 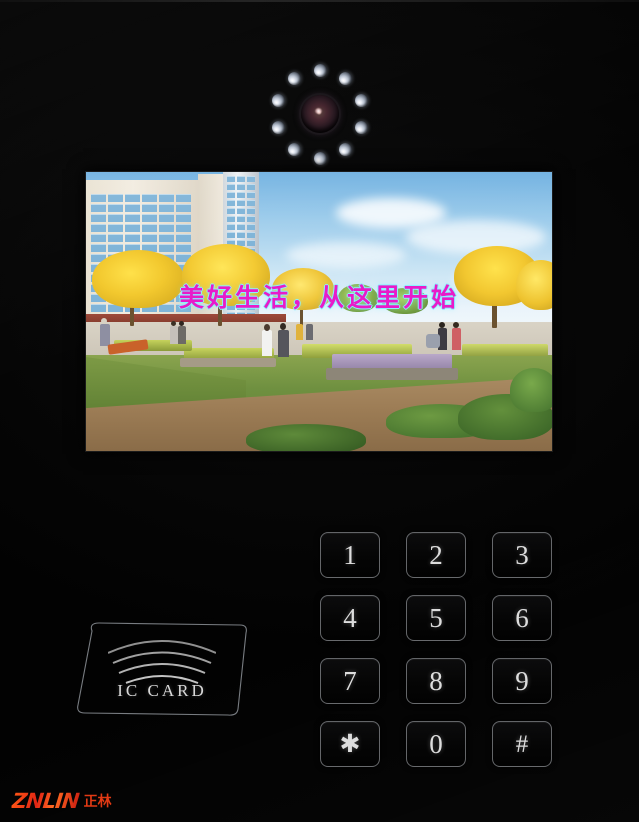 I want to click on camera-lens-icon, so click(x=320, y=114).